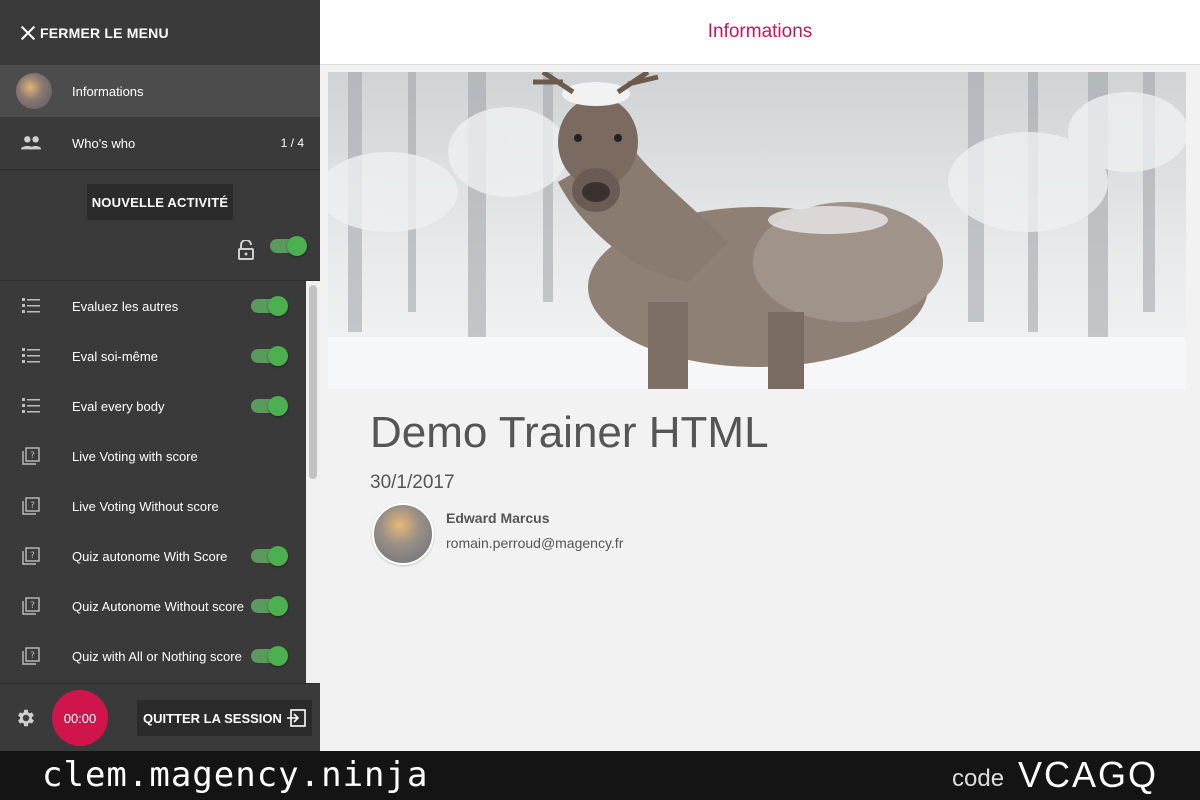 This screenshot has width=1200, height=800. What do you see at coordinates (115, 356) in the screenshot?
I see `activity-label: Eval soi-même` at bounding box center [115, 356].